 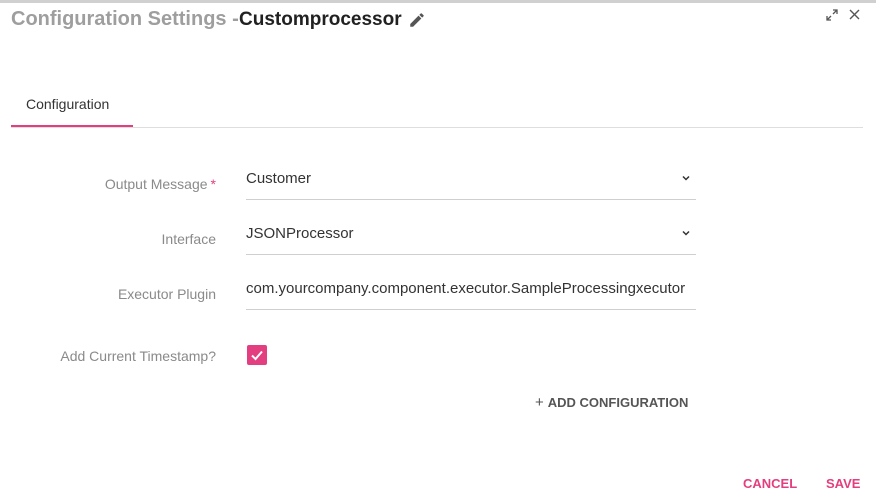 What do you see at coordinates (300, 233) in the screenshot?
I see `interface-value: JSONProcessor` at bounding box center [300, 233].